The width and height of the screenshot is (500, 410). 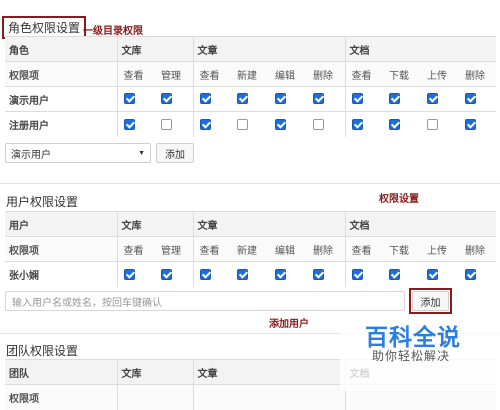 I want to click on watermark-subtitle: 助你轻松解决, so click(x=411, y=356).